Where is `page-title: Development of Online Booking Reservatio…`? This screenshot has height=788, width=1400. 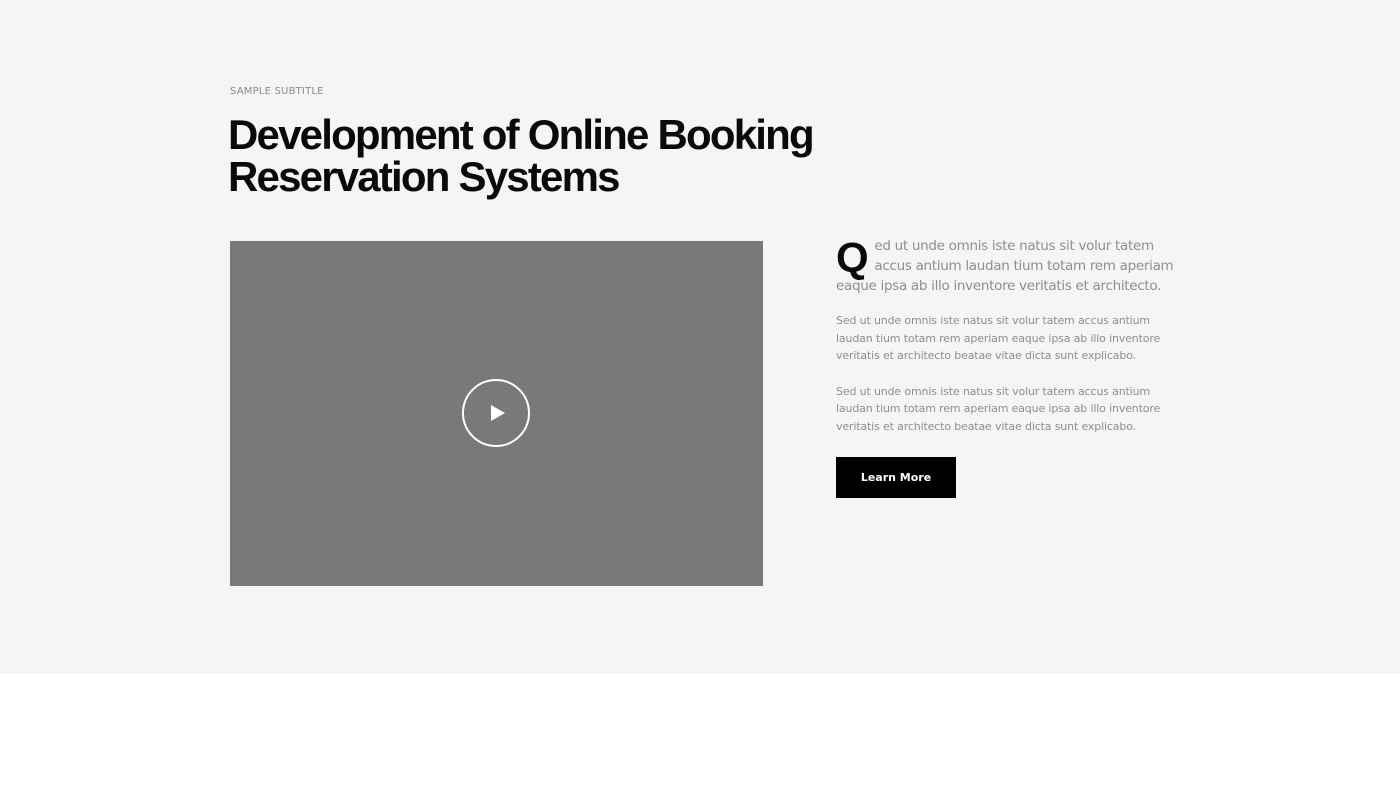
page-title: Development of Online Booking Reservatio… is located at coordinates (521, 155).